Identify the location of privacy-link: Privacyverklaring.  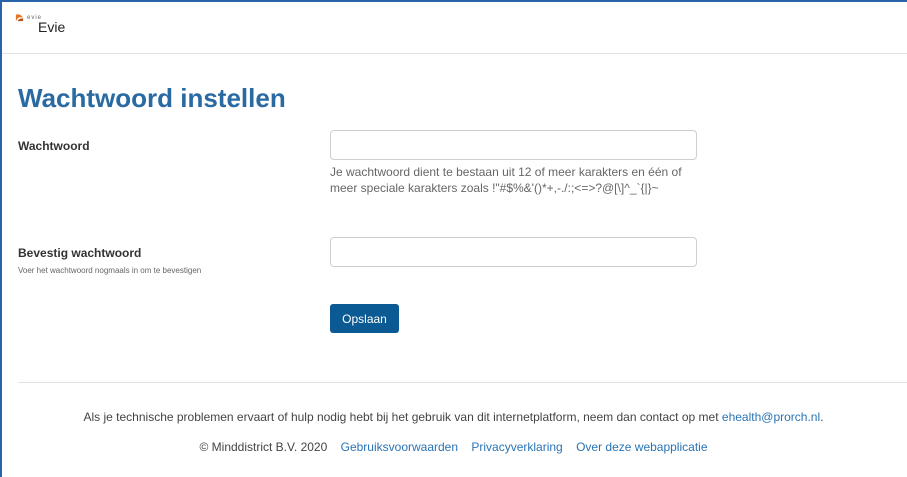
(516, 447).